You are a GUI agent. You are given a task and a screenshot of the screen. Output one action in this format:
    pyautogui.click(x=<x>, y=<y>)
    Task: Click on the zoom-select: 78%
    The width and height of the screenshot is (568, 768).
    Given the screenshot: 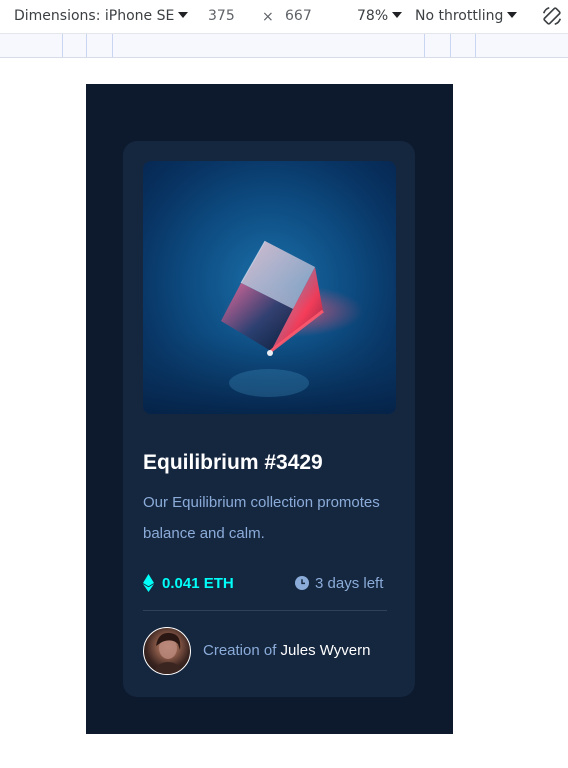 What is the action you would take?
    pyautogui.click(x=380, y=16)
    